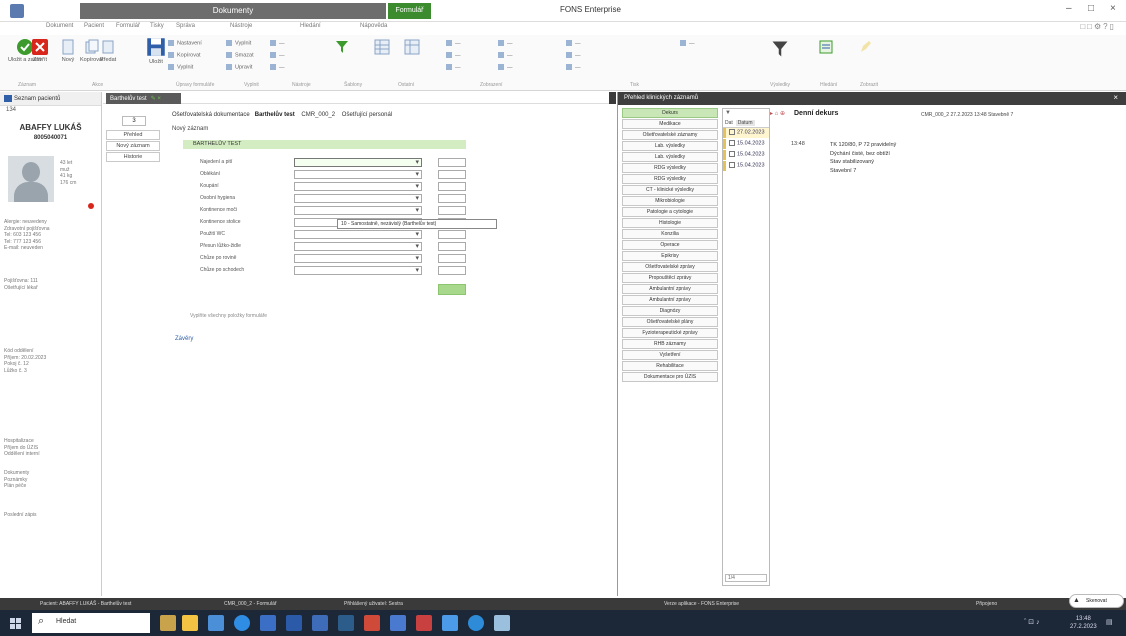 This screenshot has height=636, width=1126. Describe the element at coordinates (1091, 8) in the screenshot. I see `maximize-button: □` at that location.